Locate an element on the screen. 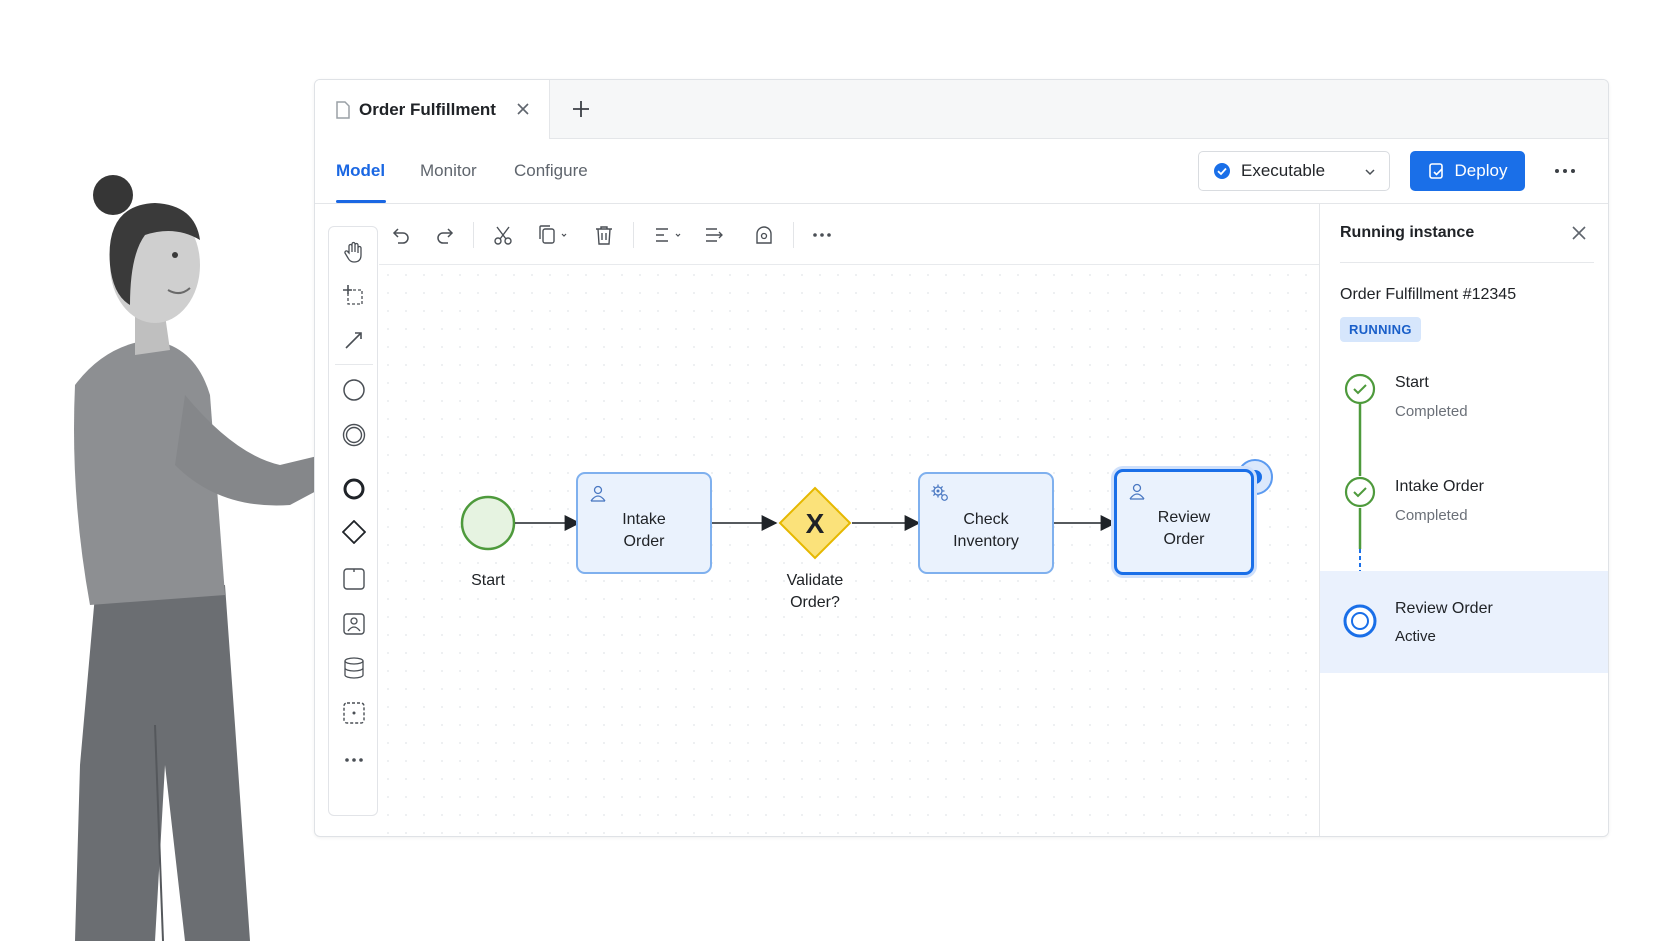  step-name: Review Order is located at coordinates (1444, 608).